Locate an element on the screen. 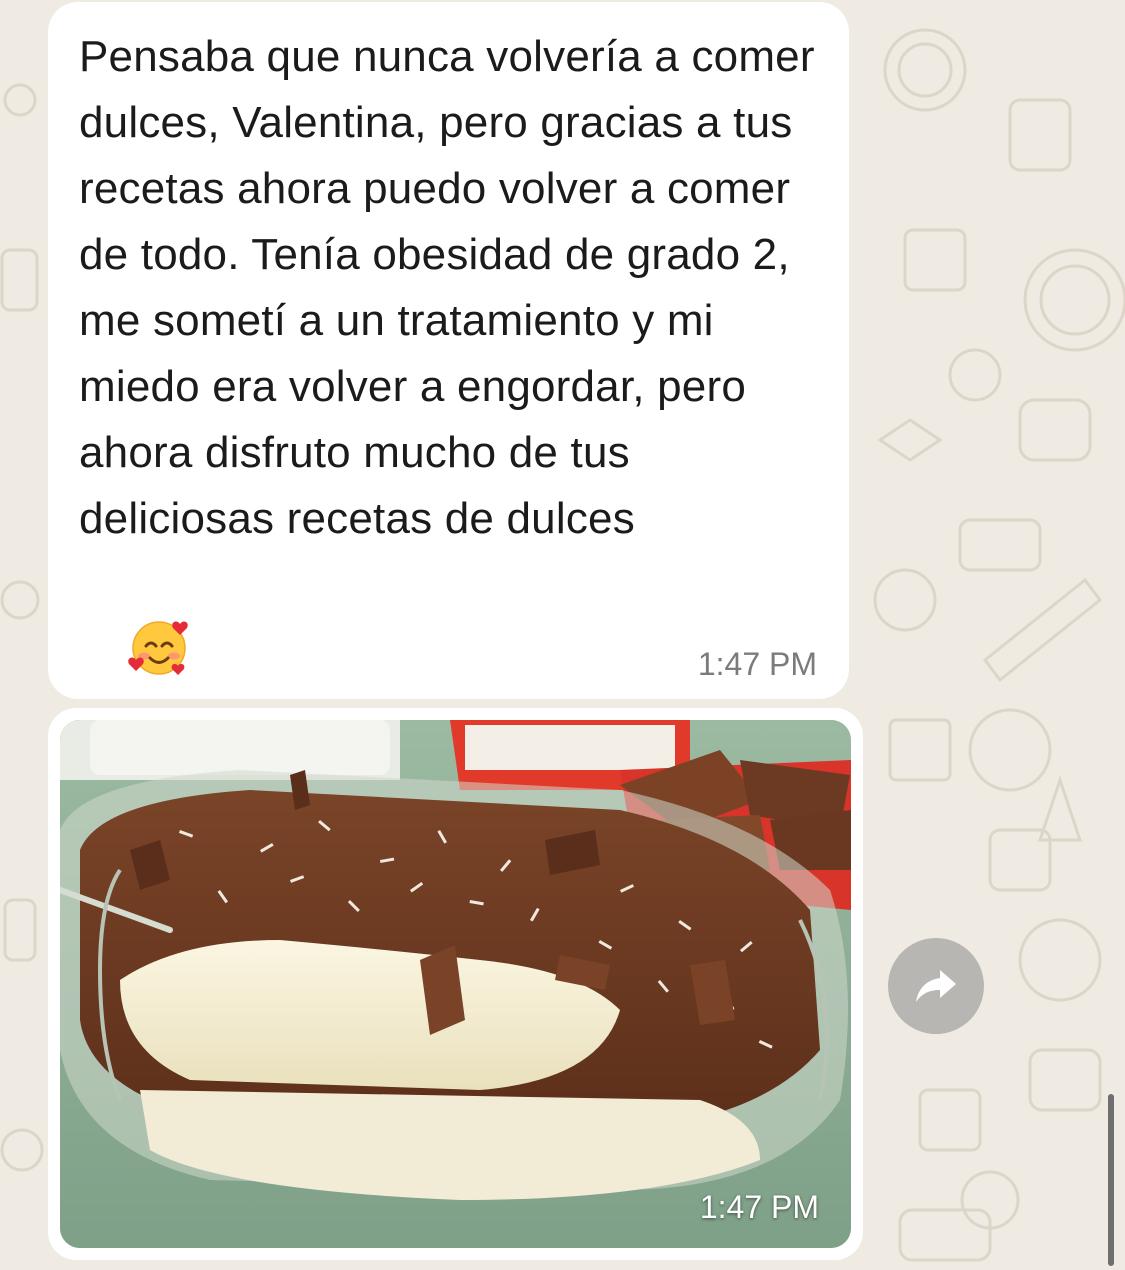 This screenshot has height=1270, width=1125. forward-arrow-icon is located at coordinates (936, 986).